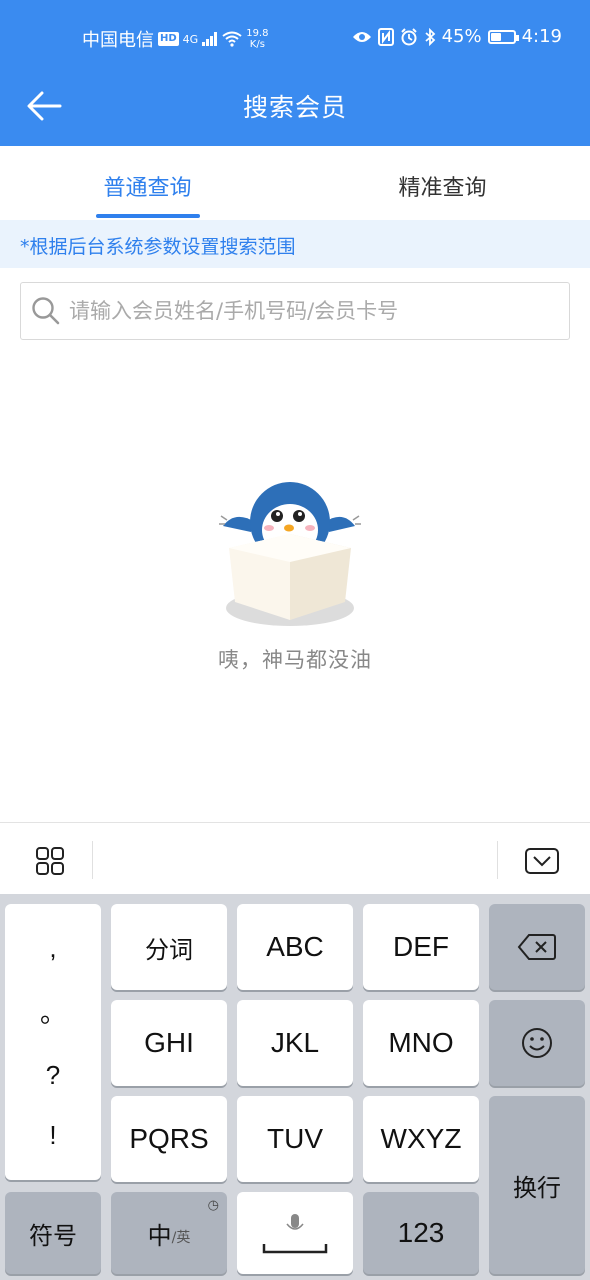  Describe the element at coordinates (53, 1233) in the screenshot. I see `symbols-key: 符号` at that location.